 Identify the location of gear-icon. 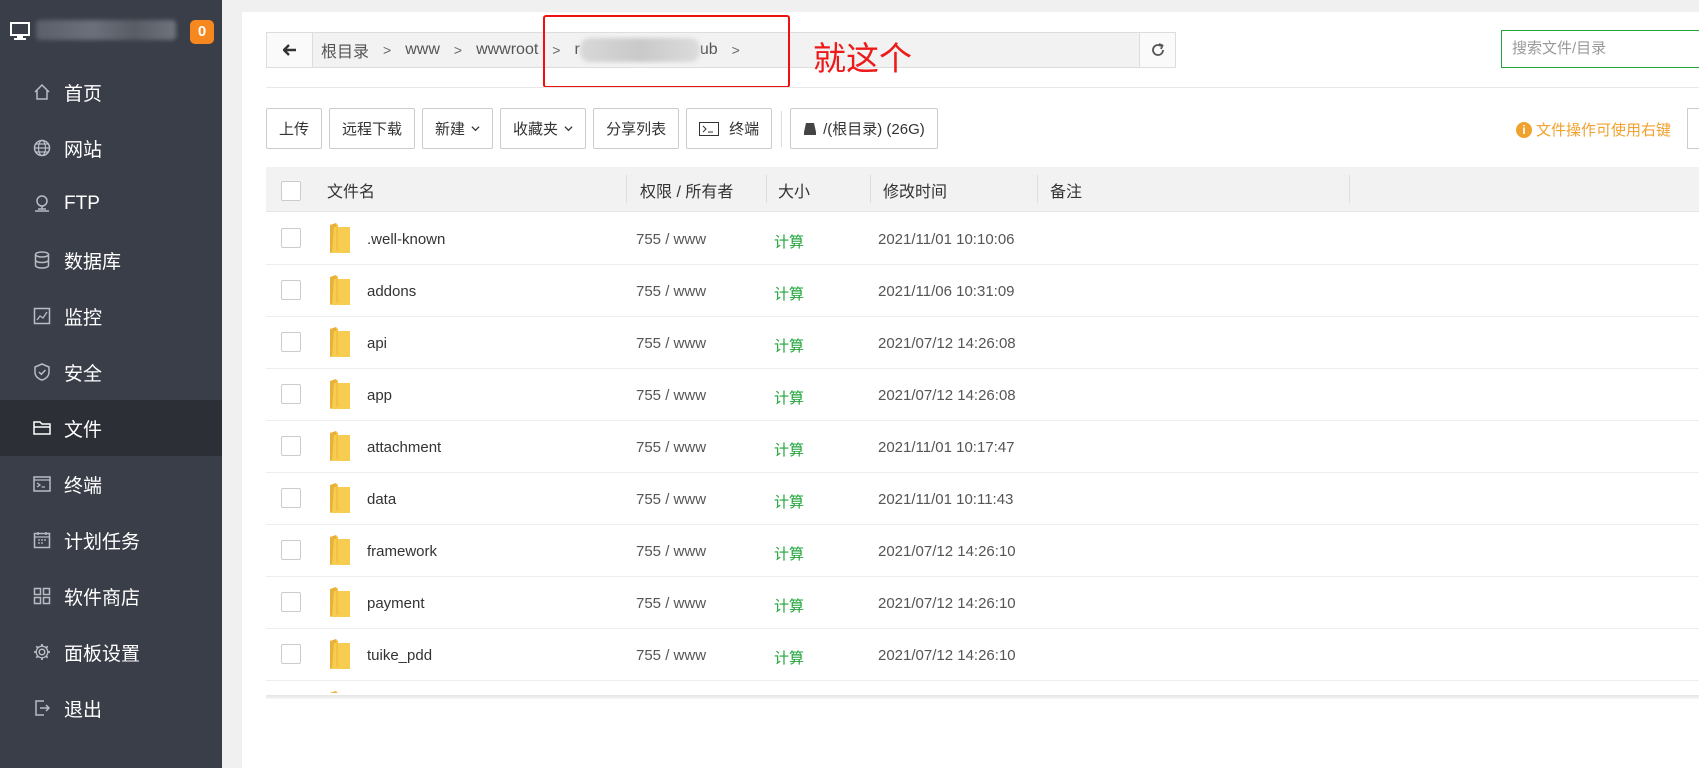
(42, 652).